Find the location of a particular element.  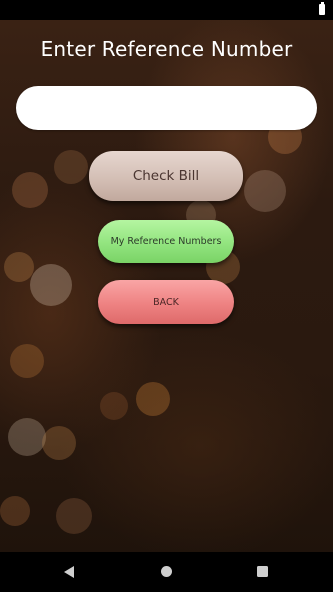

my-reference-numbers-button: My Reference Numbers is located at coordinates (166, 241).